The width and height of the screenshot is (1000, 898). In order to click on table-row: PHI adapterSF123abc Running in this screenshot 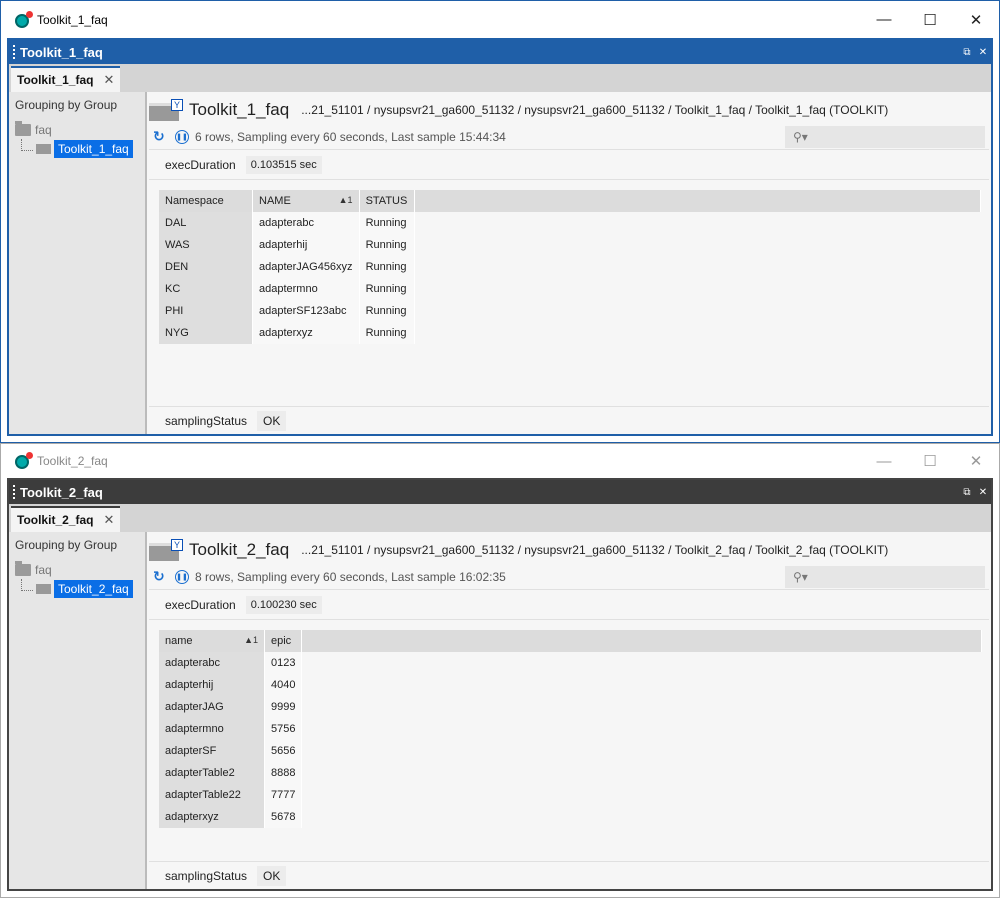, I will do `click(570, 311)`.